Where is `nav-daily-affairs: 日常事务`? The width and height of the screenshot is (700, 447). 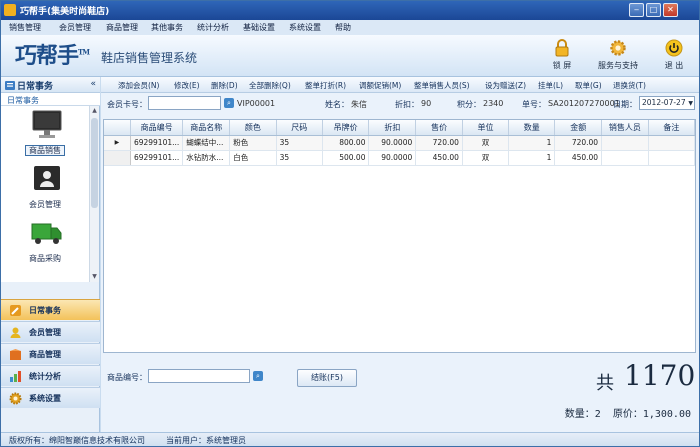
nav-daily-affairs: 日常事务 is located at coordinates (50, 309).